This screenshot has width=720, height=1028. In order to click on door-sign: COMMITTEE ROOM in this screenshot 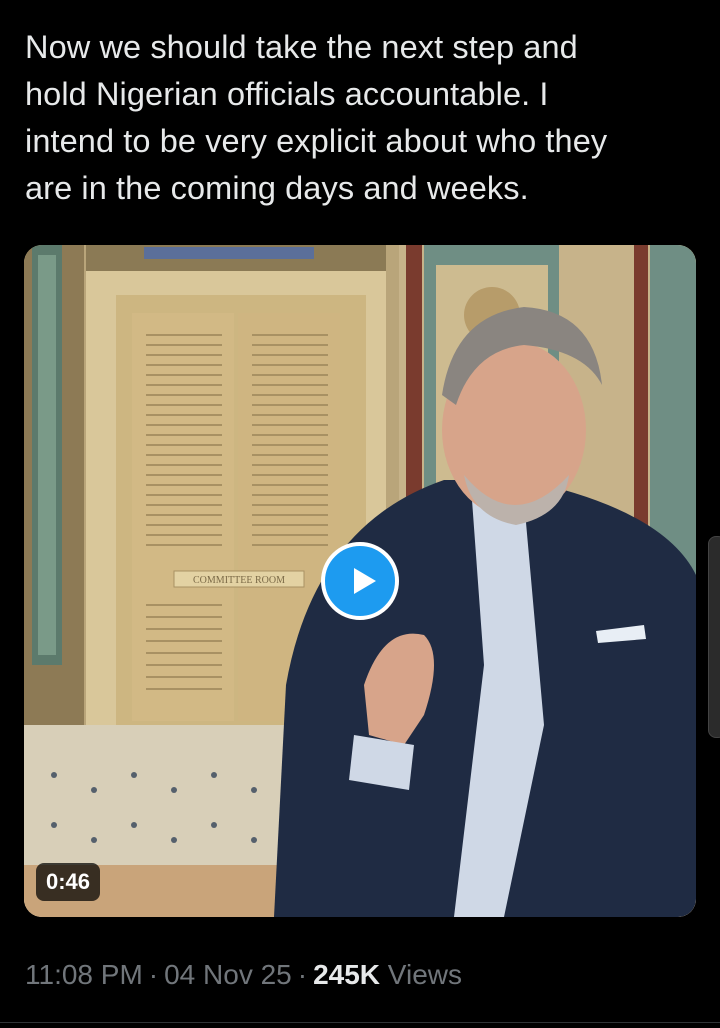, I will do `click(239, 580)`.